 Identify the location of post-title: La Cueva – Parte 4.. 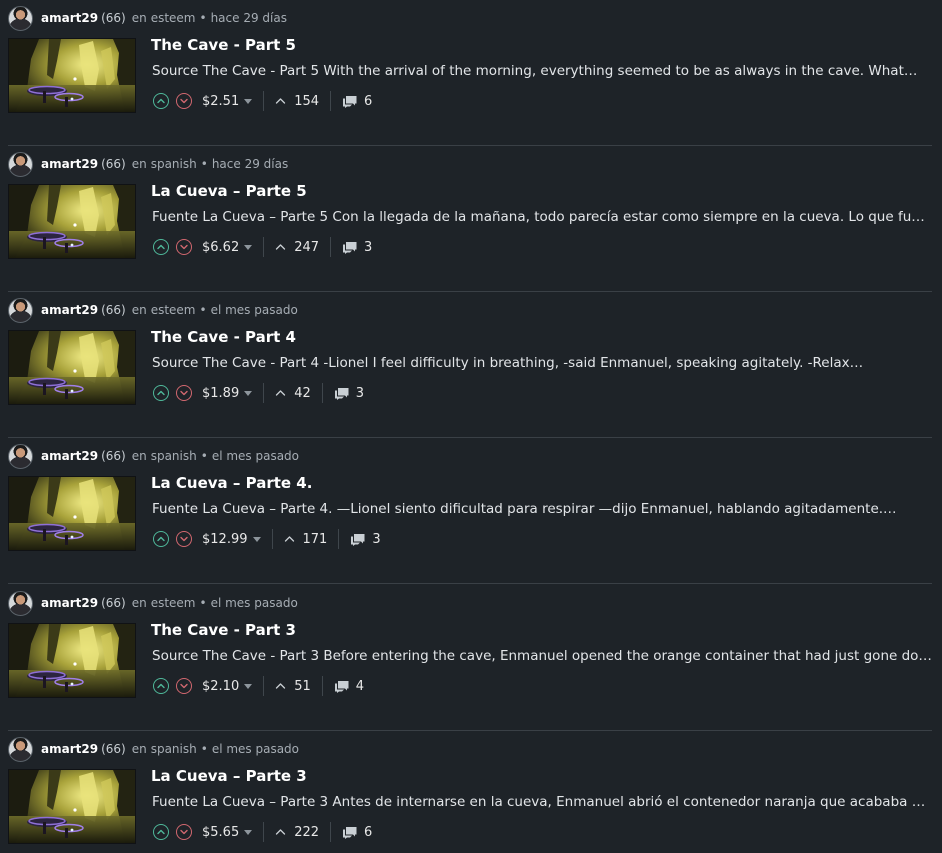
(231, 483).